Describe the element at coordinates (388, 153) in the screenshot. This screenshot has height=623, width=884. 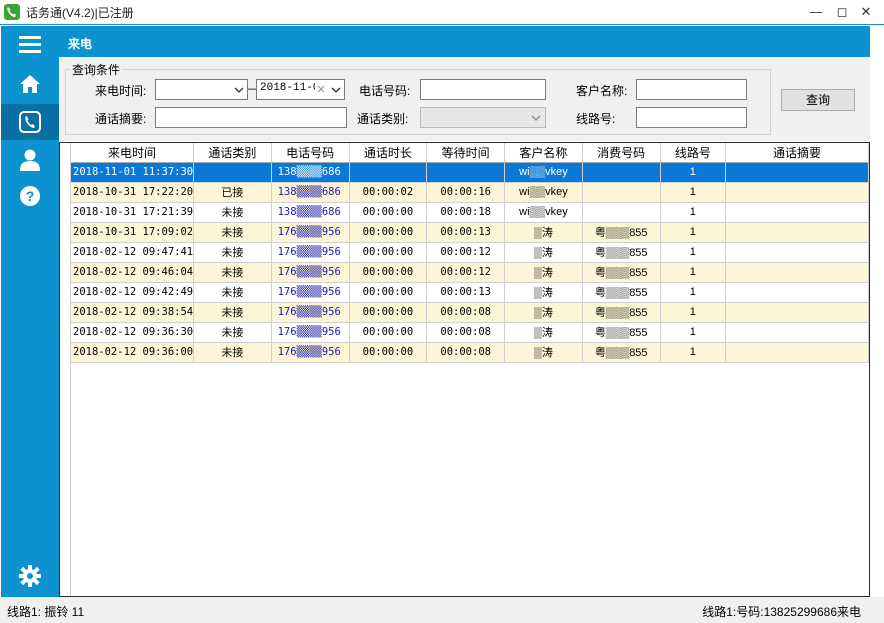
I see `column-header: 通话时长` at that location.